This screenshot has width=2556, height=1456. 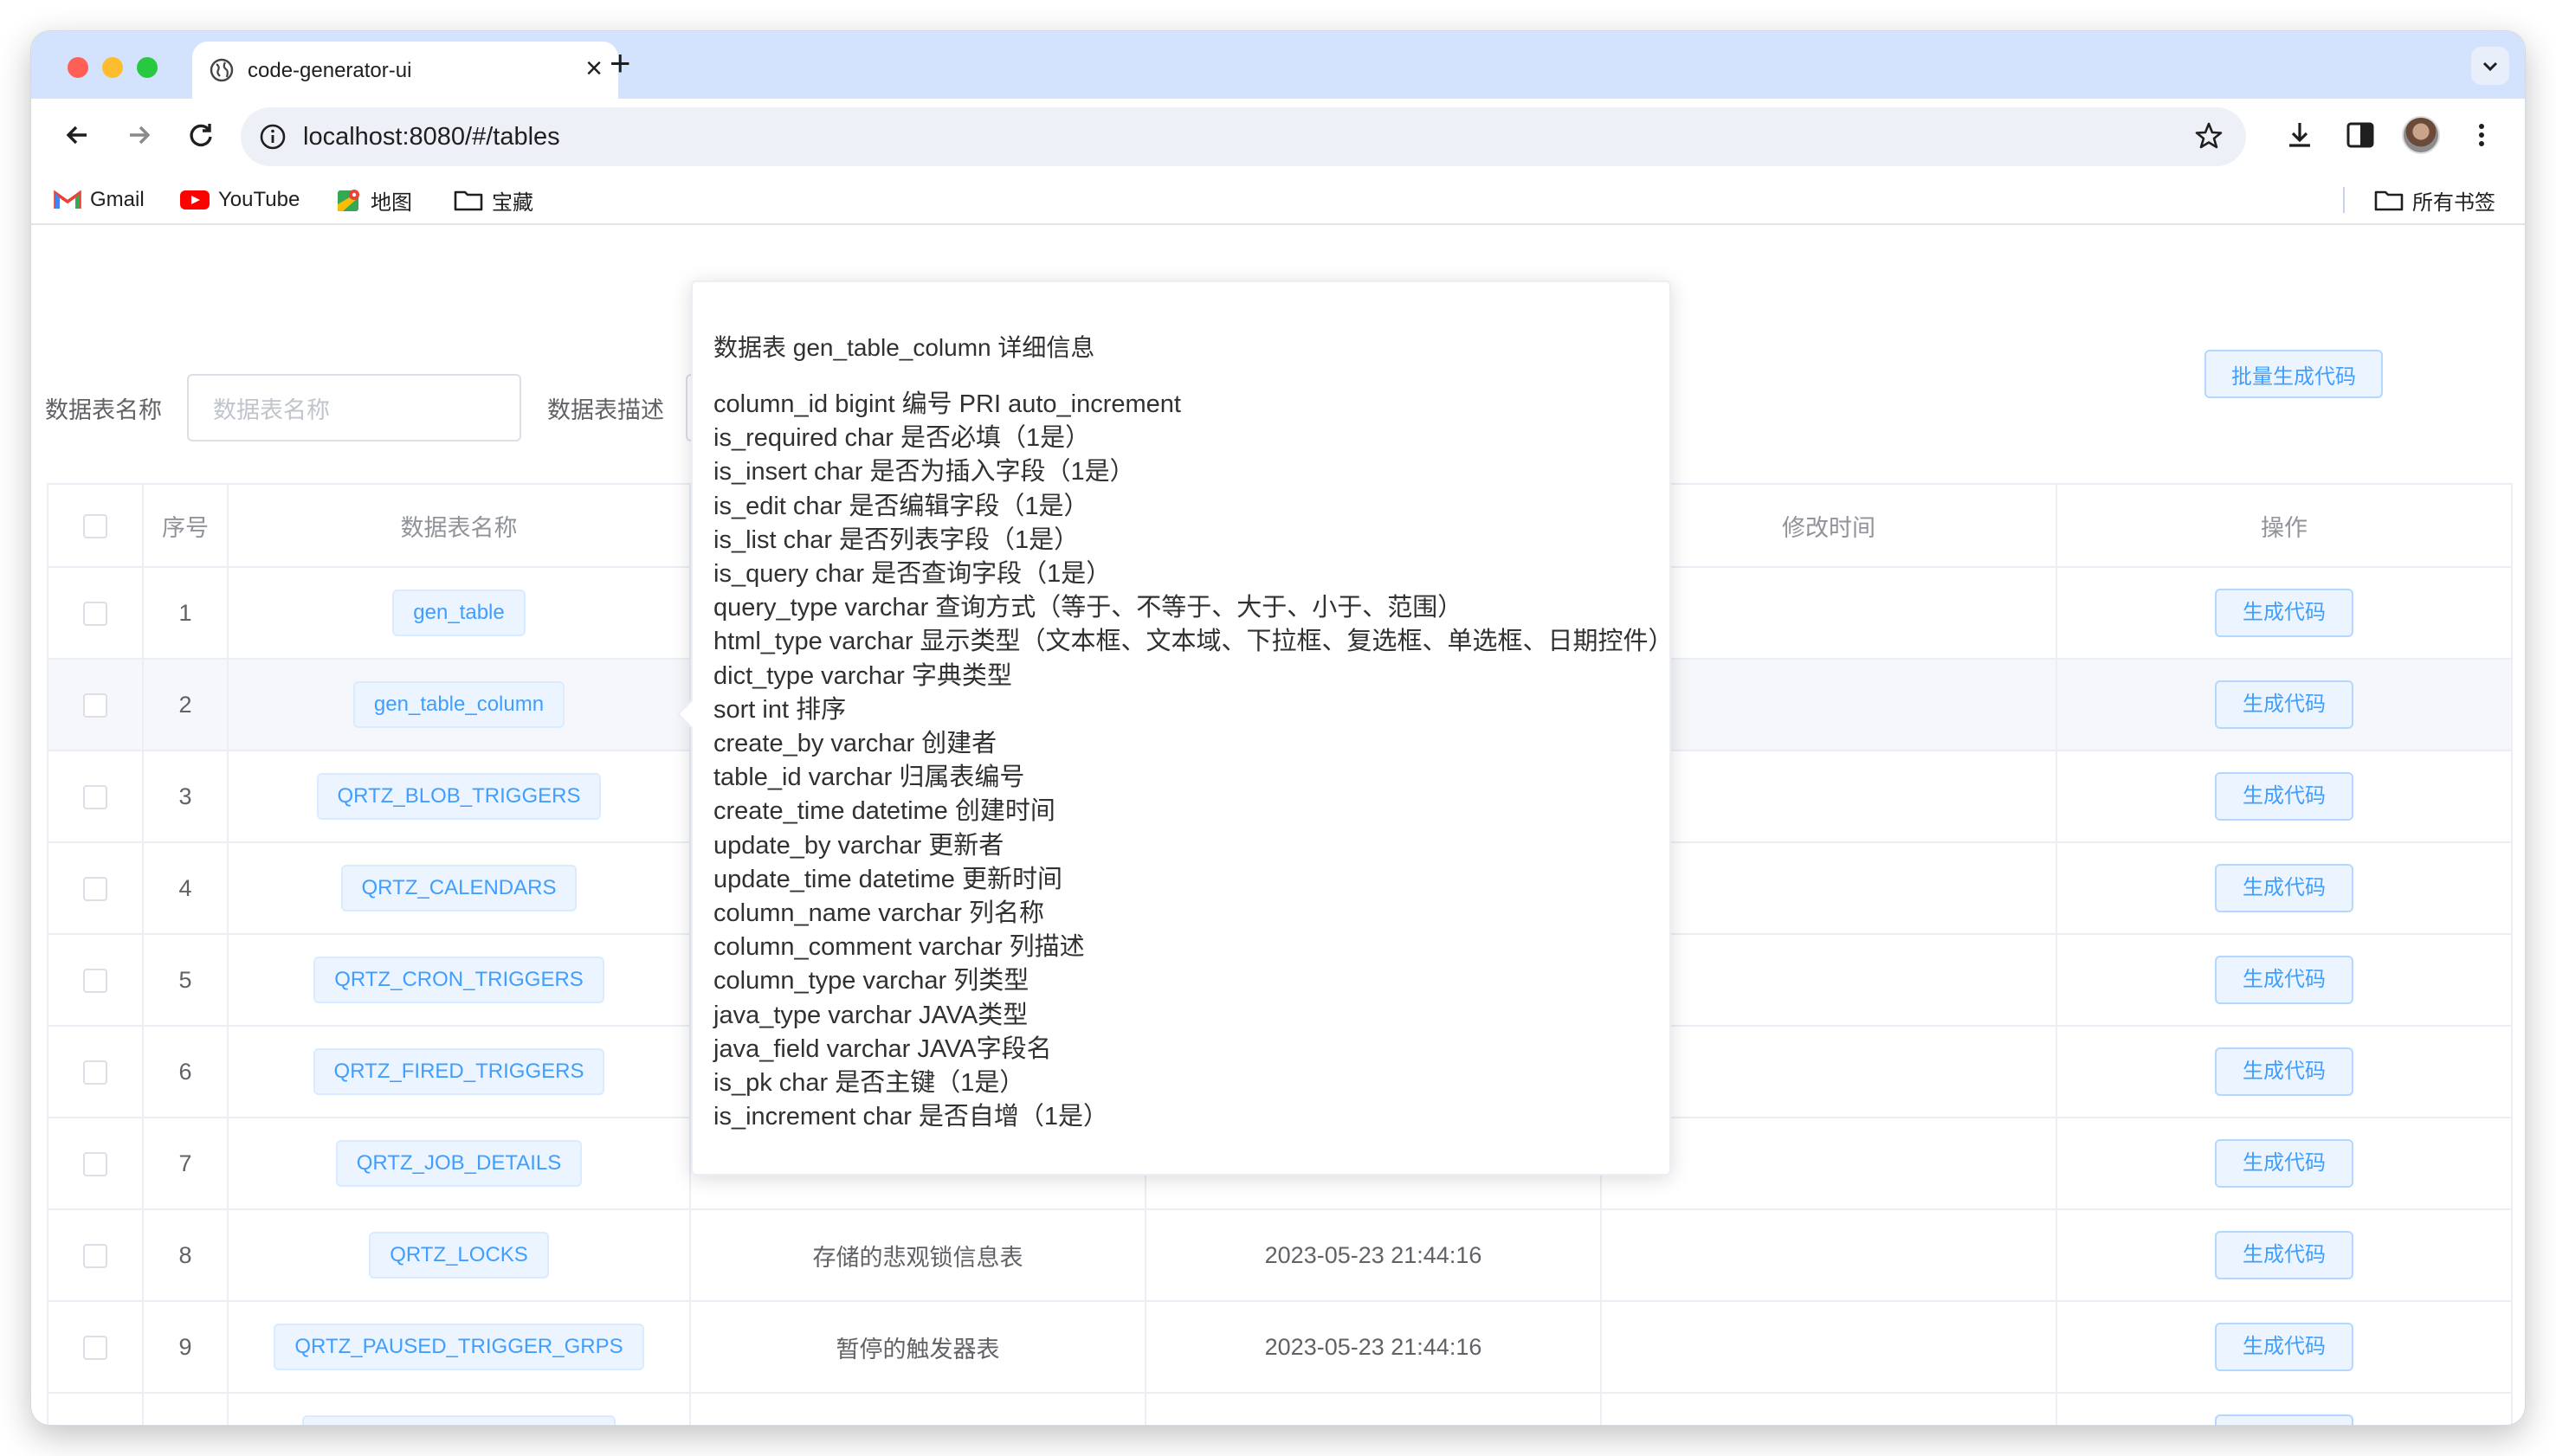 What do you see at coordinates (78, 135) in the screenshot?
I see `back-icon` at bounding box center [78, 135].